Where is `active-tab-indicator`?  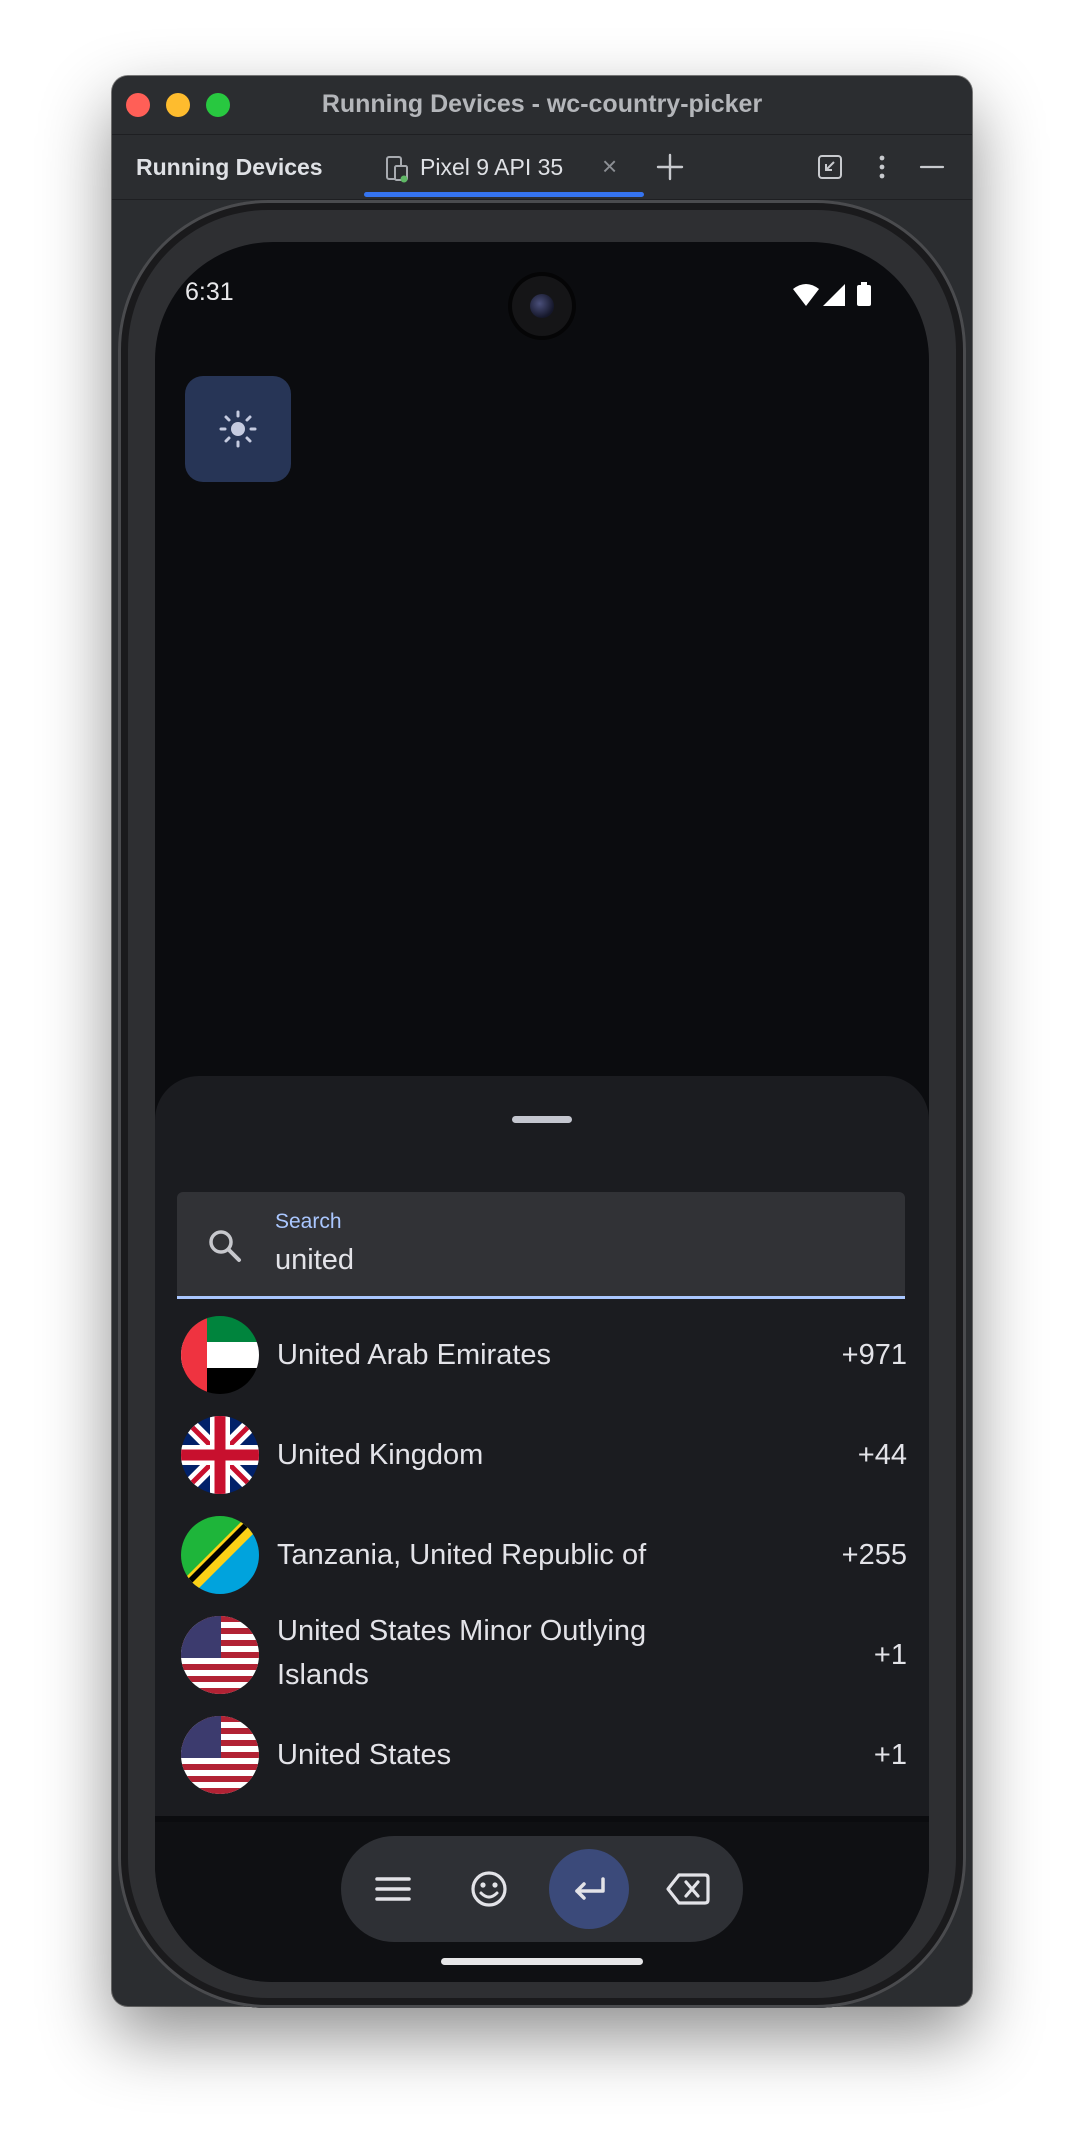
active-tab-indicator is located at coordinates (504, 194).